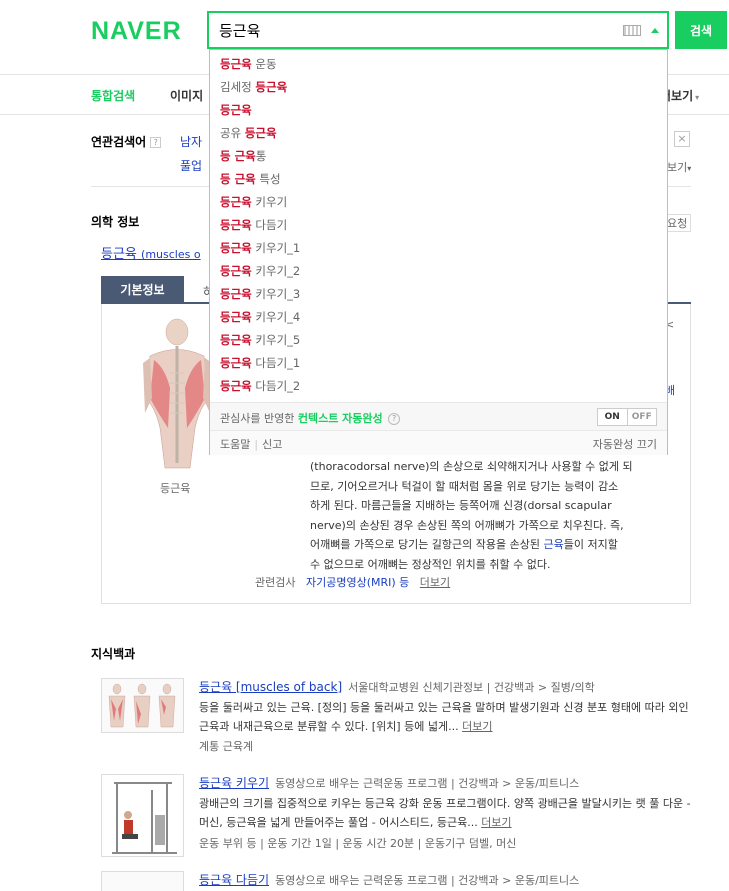  I want to click on keyboard-icon, so click(632, 30).